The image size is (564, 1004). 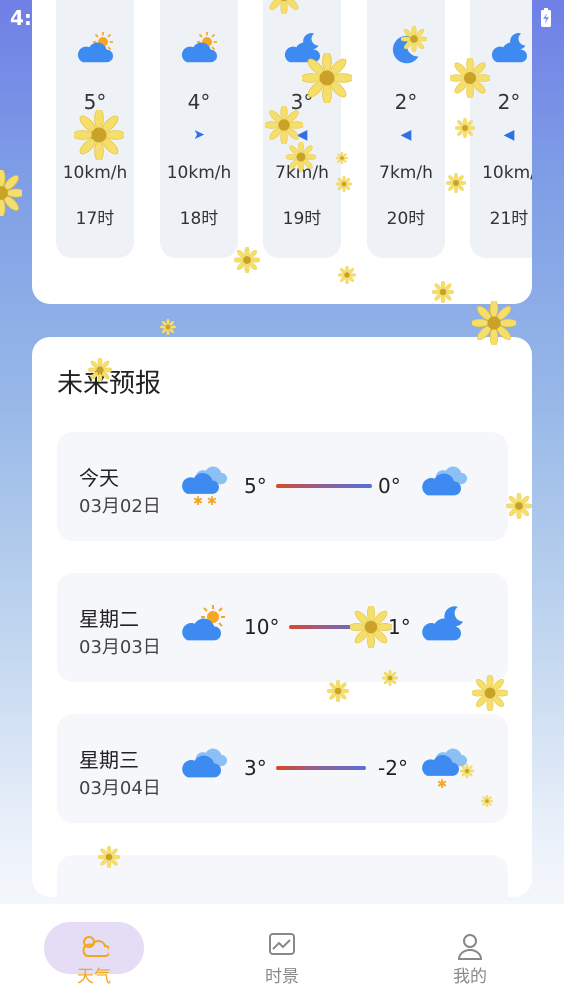 What do you see at coordinates (282, 944) in the screenshot?
I see `scene-image-icon` at bounding box center [282, 944].